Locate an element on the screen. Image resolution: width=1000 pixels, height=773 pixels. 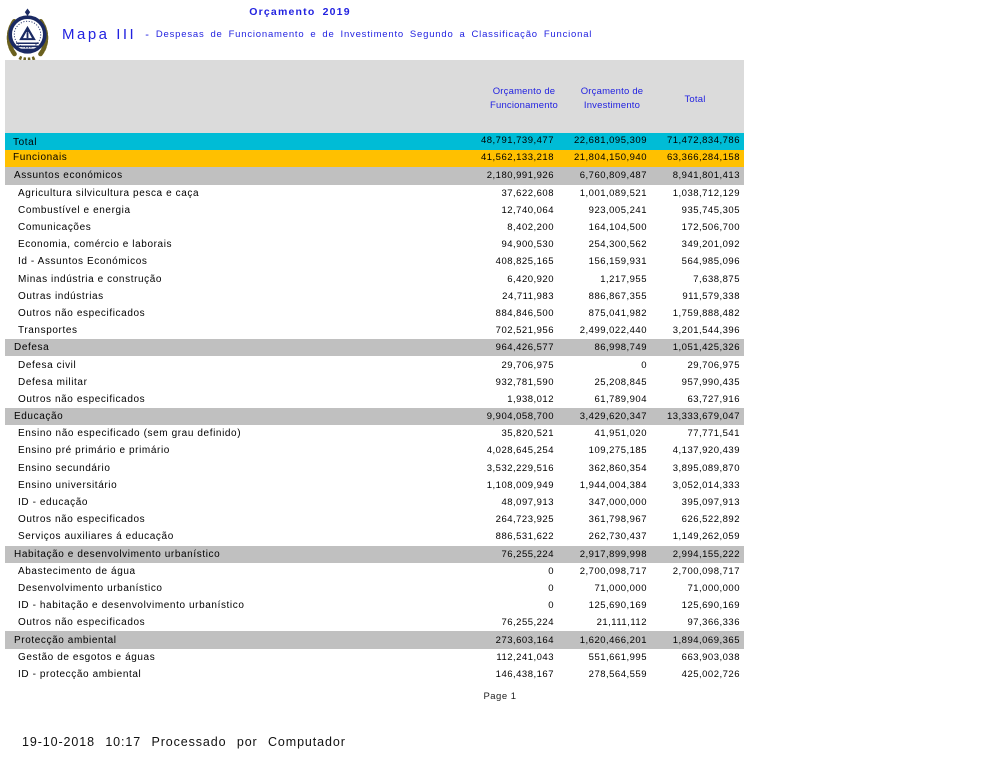
row-label: Protecção ambiental is located at coordinates (65, 640).